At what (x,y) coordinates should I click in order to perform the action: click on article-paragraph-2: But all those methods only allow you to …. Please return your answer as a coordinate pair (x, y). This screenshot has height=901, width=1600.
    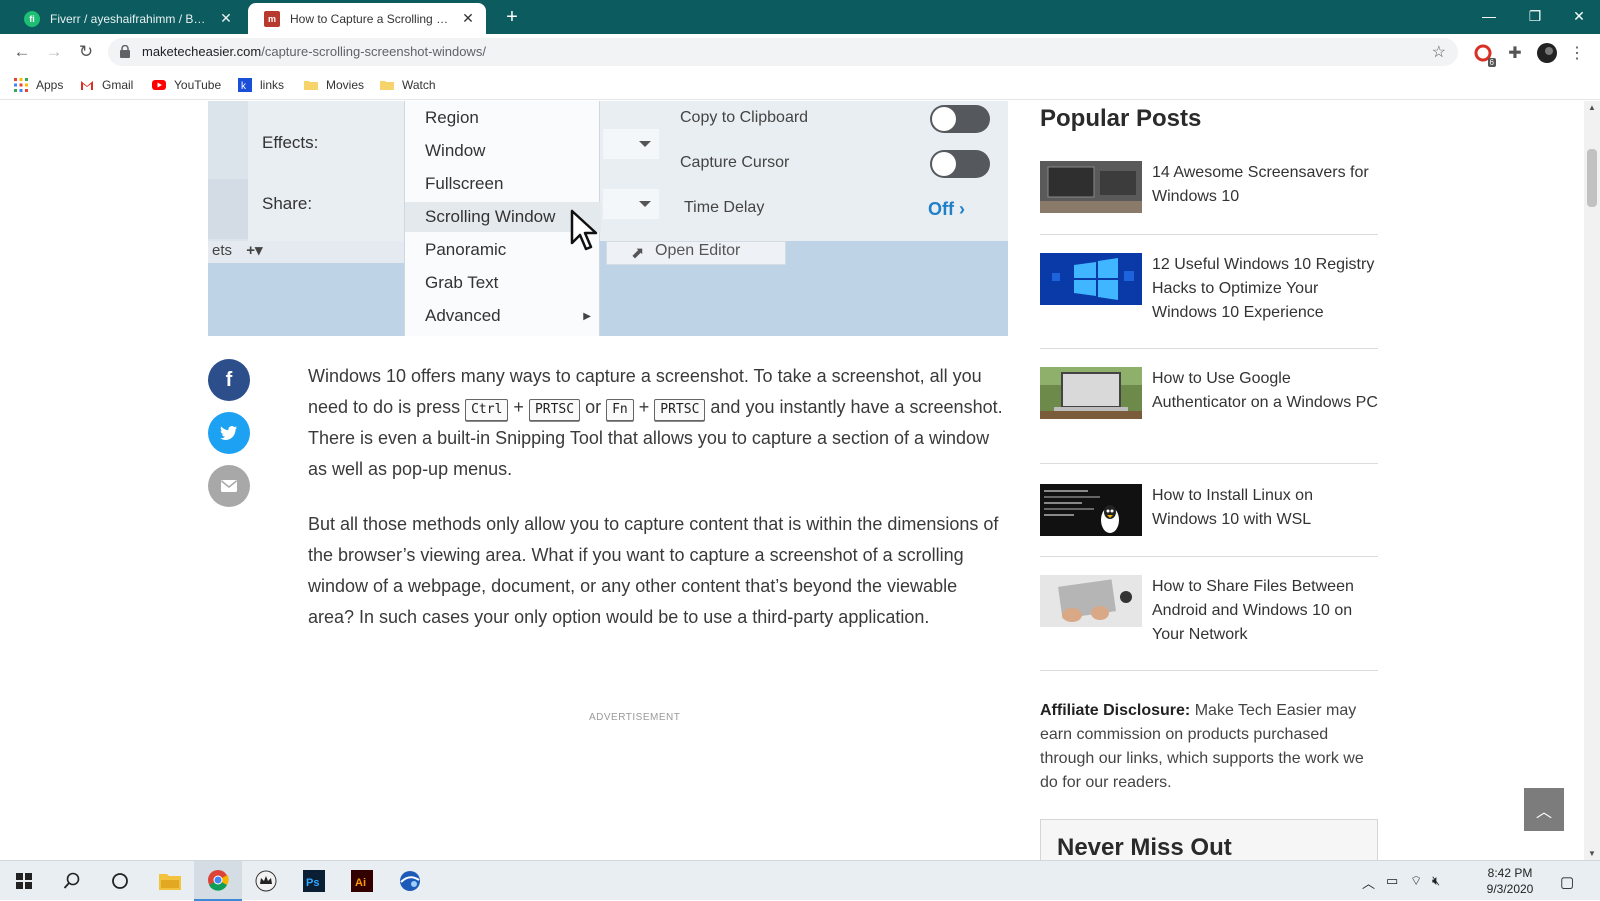
    Looking at the image, I should click on (653, 570).